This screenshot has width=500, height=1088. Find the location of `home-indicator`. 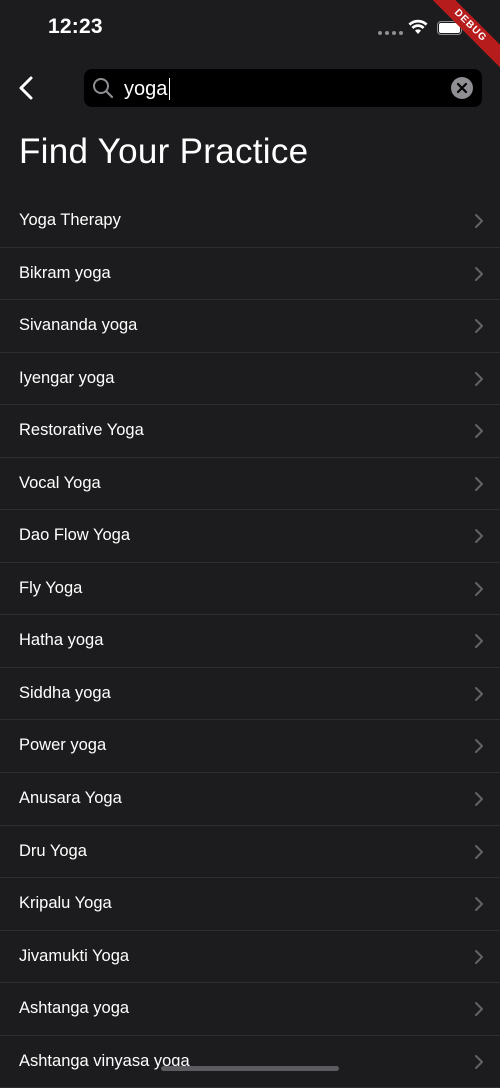

home-indicator is located at coordinates (250, 1068).